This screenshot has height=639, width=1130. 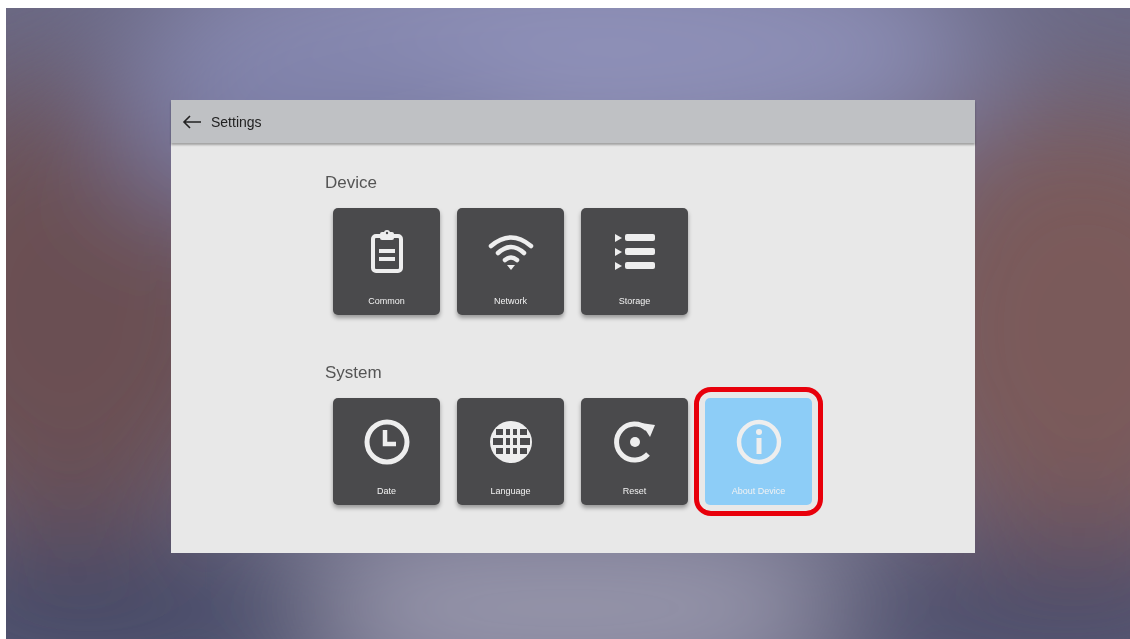 What do you see at coordinates (192, 121) in the screenshot?
I see `back-arrow-icon` at bounding box center [192, 121].